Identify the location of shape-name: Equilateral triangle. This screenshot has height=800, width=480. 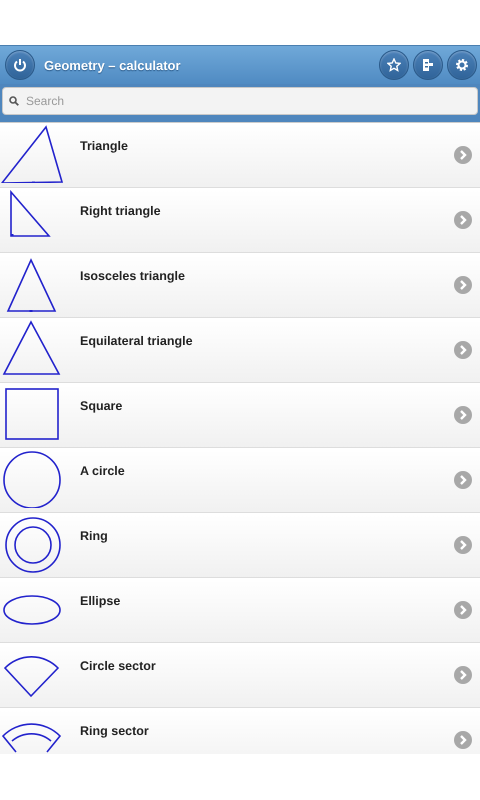
(136, 341).